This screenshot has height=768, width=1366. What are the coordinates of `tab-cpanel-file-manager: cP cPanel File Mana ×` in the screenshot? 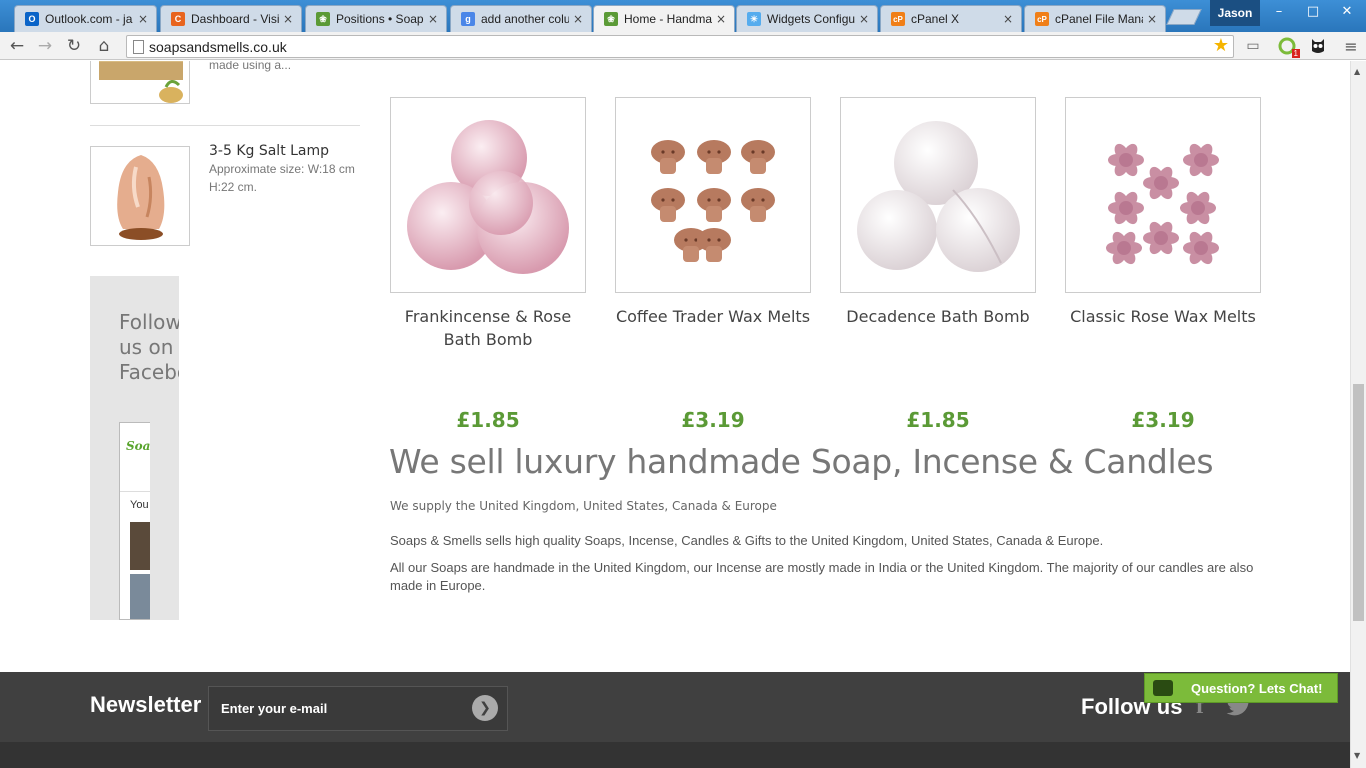 It's located at (1095, 18).